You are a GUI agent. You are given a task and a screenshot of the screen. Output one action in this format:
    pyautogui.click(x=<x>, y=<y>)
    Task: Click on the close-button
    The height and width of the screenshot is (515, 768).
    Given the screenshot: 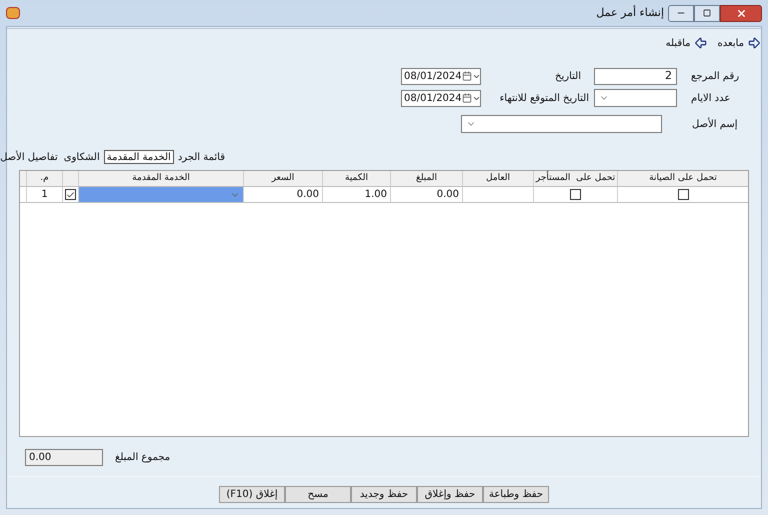 What is the action you would take?
    pyautogui.click(x=741, y=13)
    